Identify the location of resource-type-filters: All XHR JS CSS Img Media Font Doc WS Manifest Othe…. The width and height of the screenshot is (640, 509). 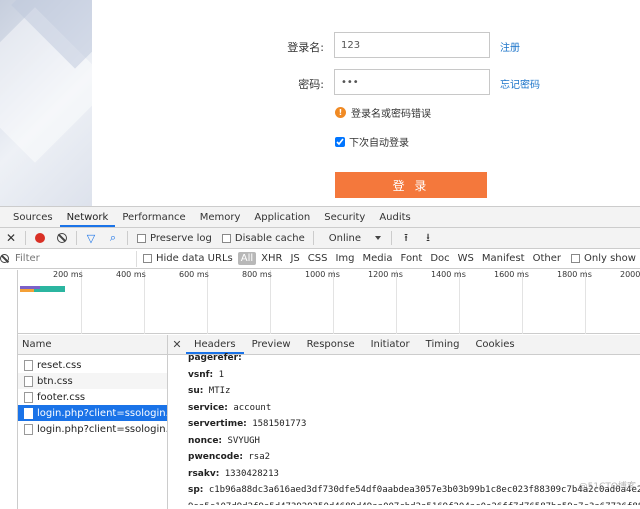
(401, 258).